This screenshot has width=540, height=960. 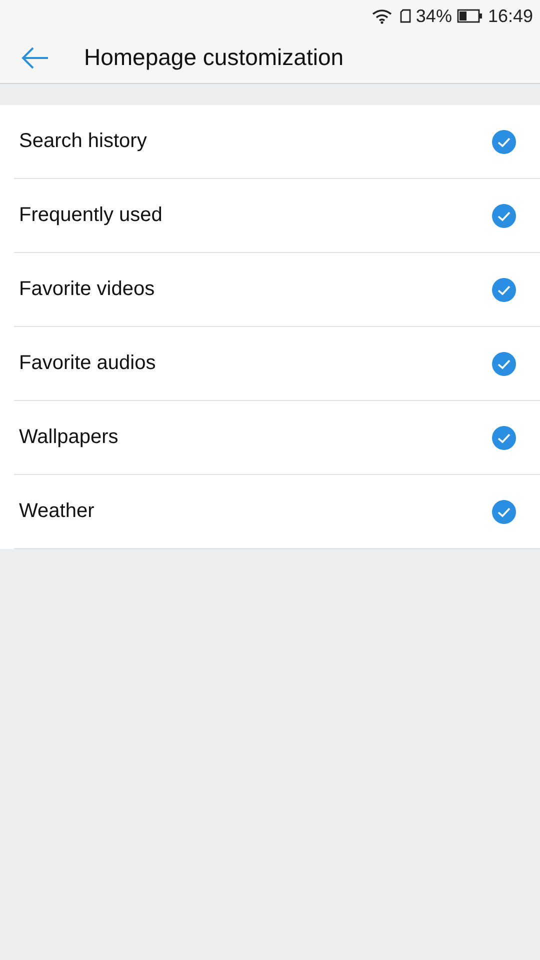 What do you see at coordinates (56, 511) in the screenshot?
I see `setting-label: Weather` at bounding box center [56, 511].